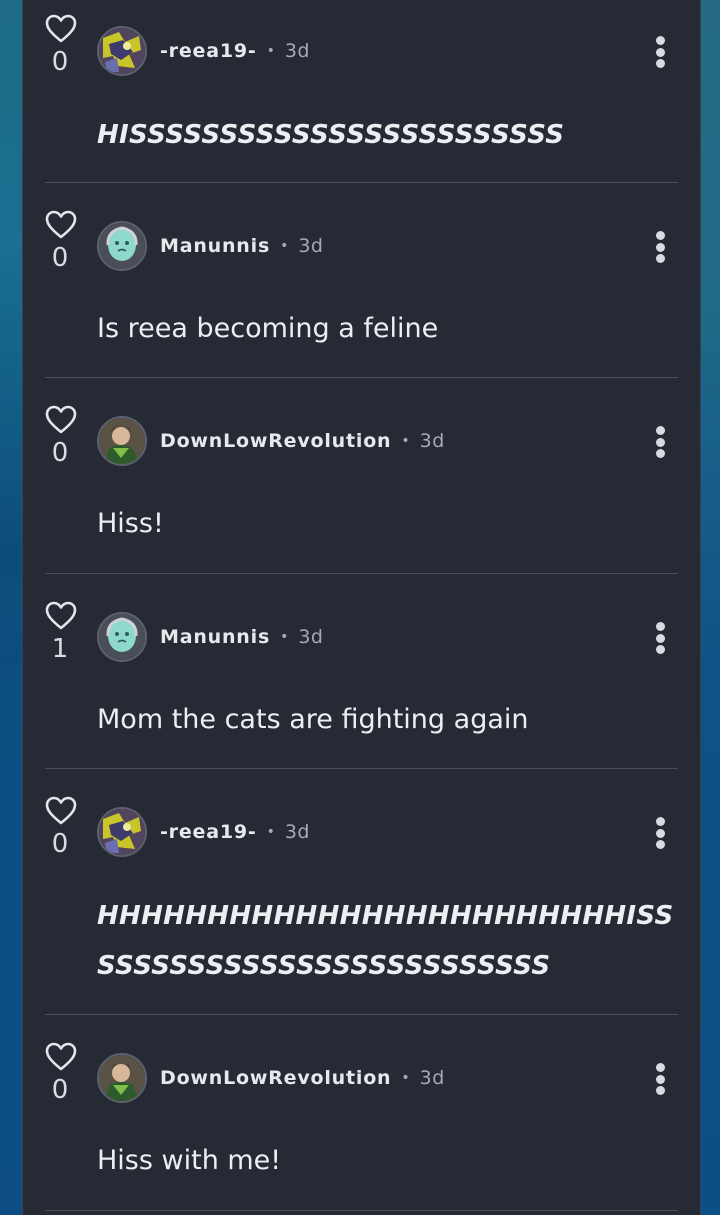 This screenshot has width=720, height=1215. What do you see at coordinates (709, 607) in the screenshot?
I see `background-right` at bounding box center [709, 607].